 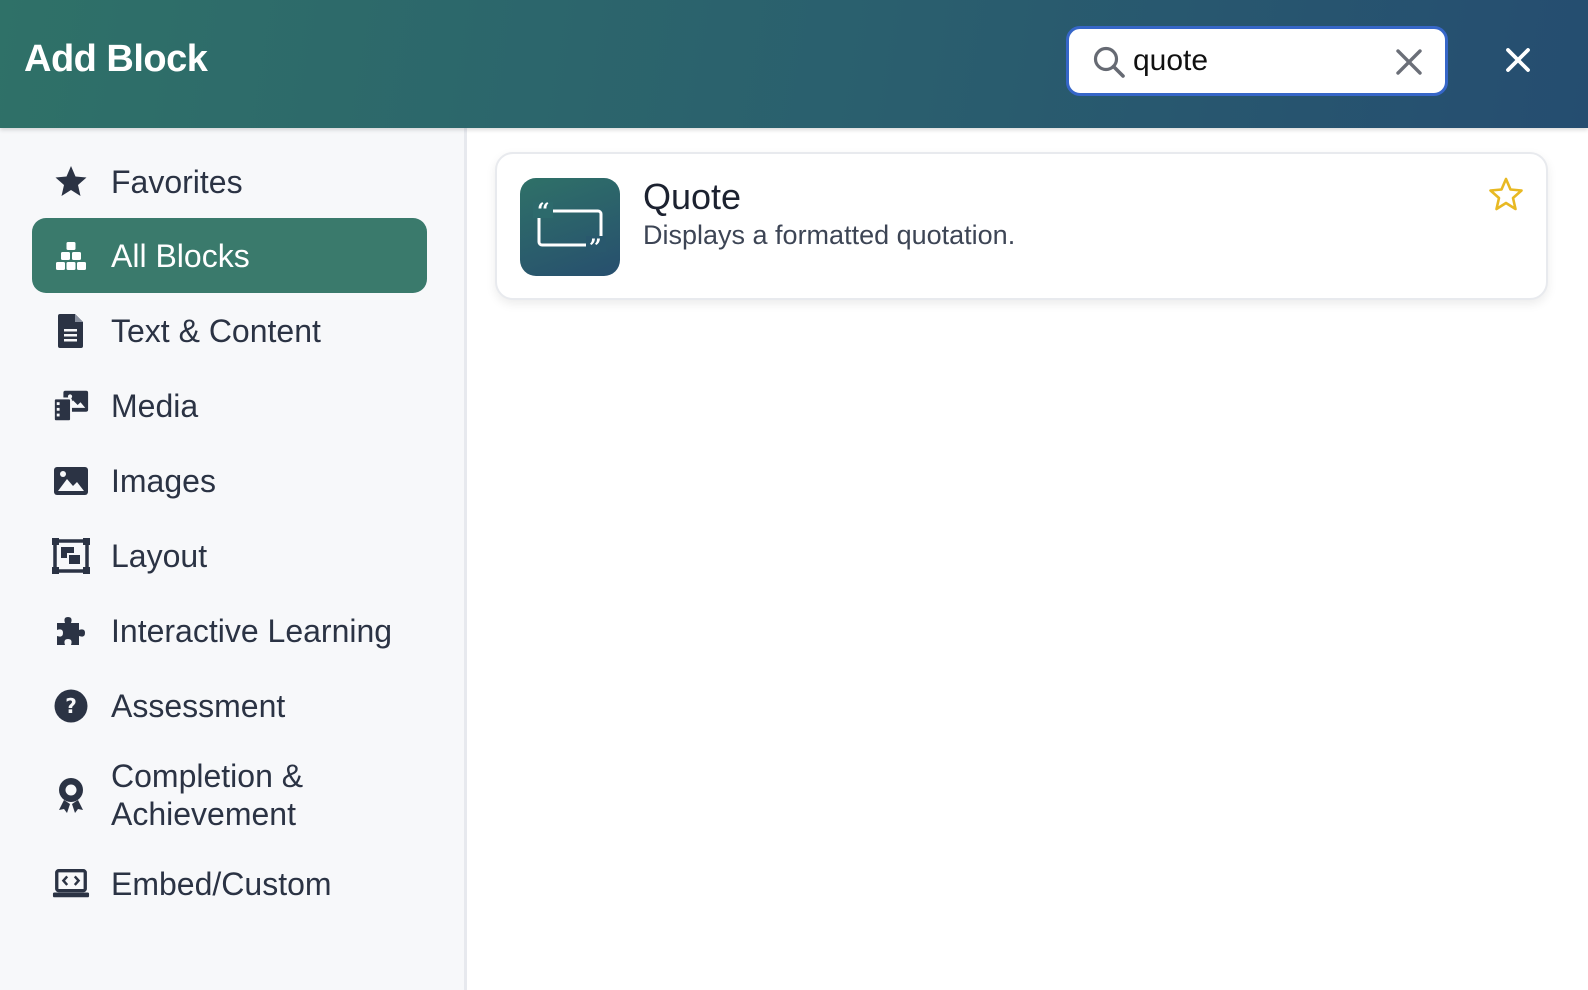 I want to click on sidebar-item-label: Interactive Learning, so click(x=252, y=630).